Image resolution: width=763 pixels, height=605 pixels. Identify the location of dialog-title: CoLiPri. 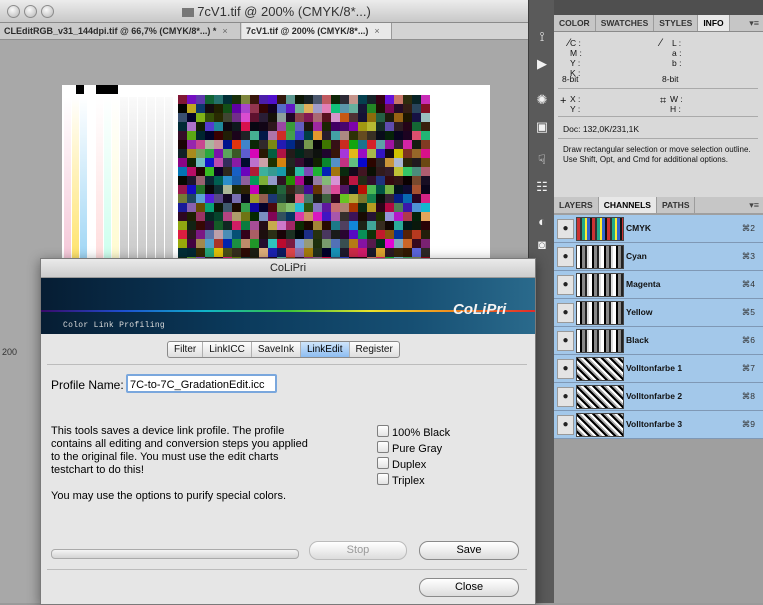
(288, 268).